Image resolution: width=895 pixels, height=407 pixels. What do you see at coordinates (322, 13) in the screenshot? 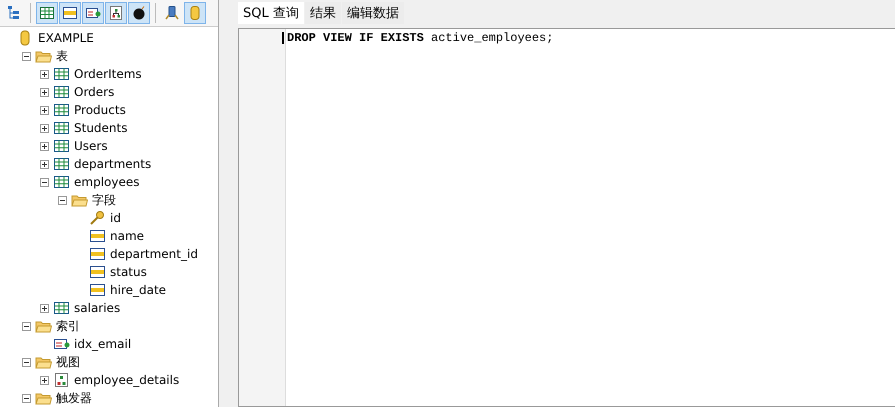
I see `tab: 结果` at bounding box center [322, 13].